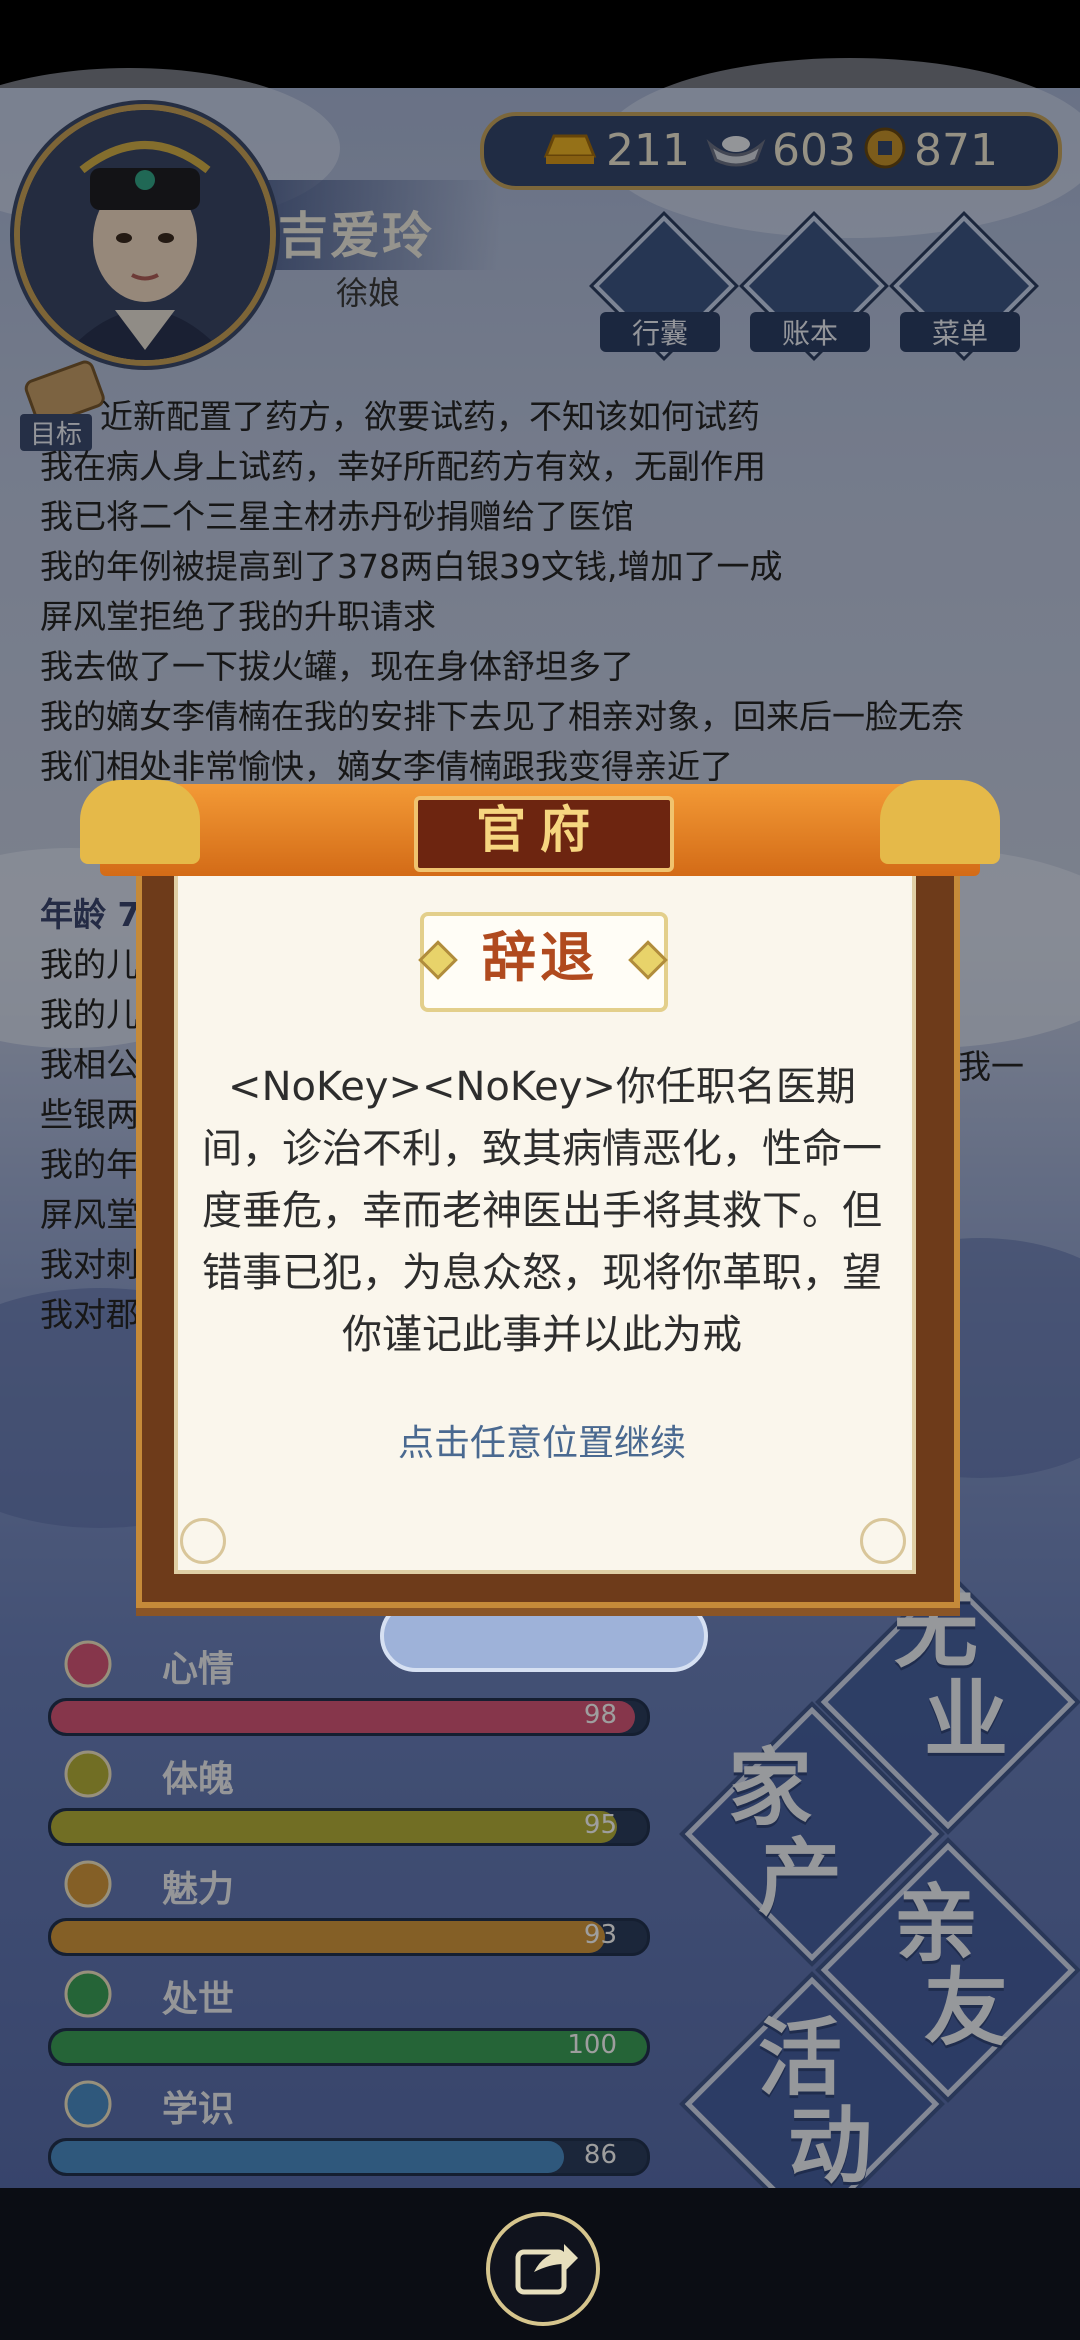  Describe the element at coordinates (546, 2269) in the screenshot. I see `share-icon` at that location.